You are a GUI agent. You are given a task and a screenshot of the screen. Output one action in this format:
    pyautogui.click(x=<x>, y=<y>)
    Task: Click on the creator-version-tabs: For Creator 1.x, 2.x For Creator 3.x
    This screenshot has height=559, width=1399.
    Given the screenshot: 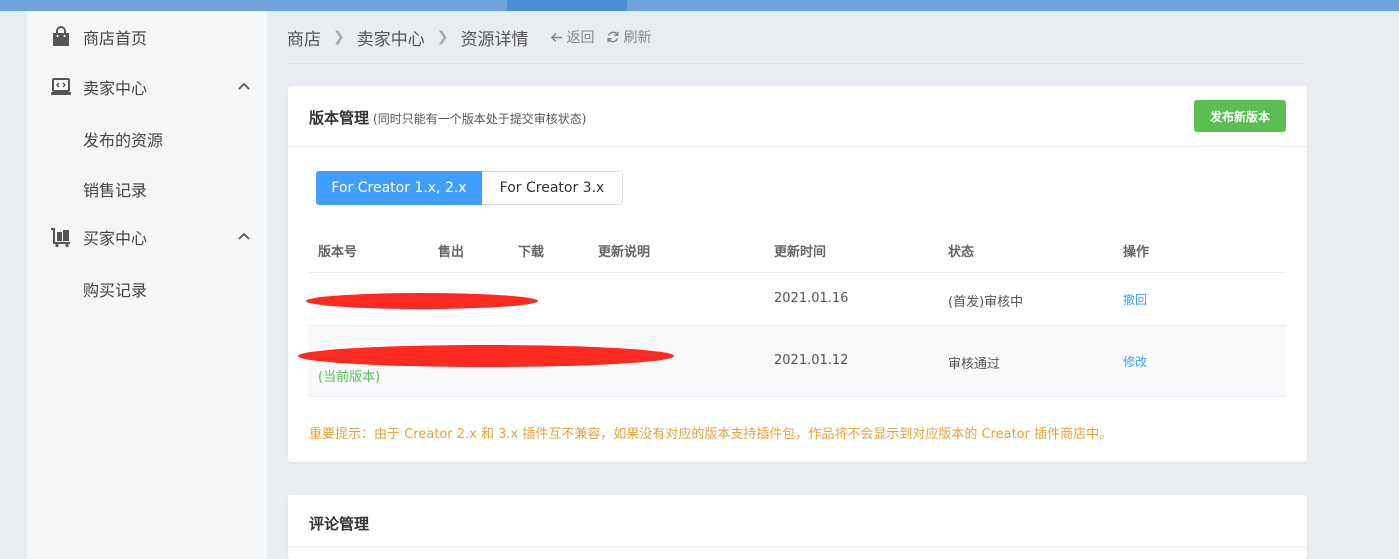 What is the action you would take?
    pyautogui.click(x=469, y=188)
    